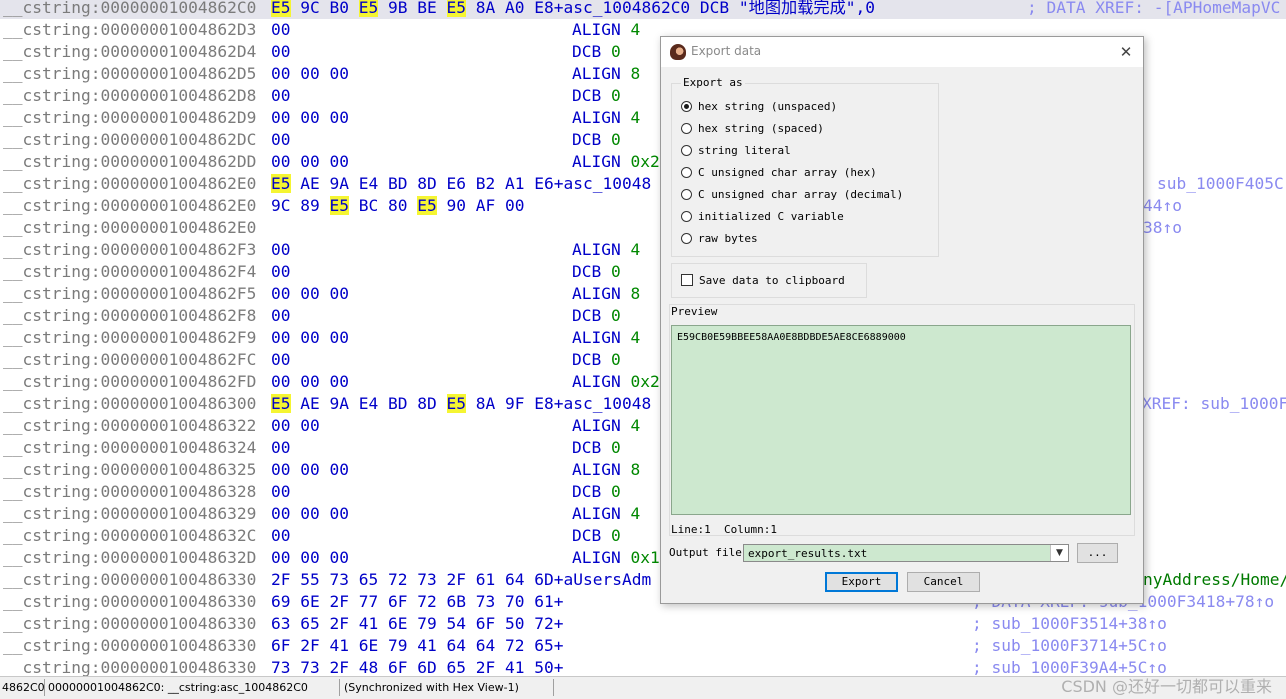  What do you see at coordinates (1162, 227) in the screenshot?
I see `xref-comment: 38↑o` at bounding box center [1162, 227].